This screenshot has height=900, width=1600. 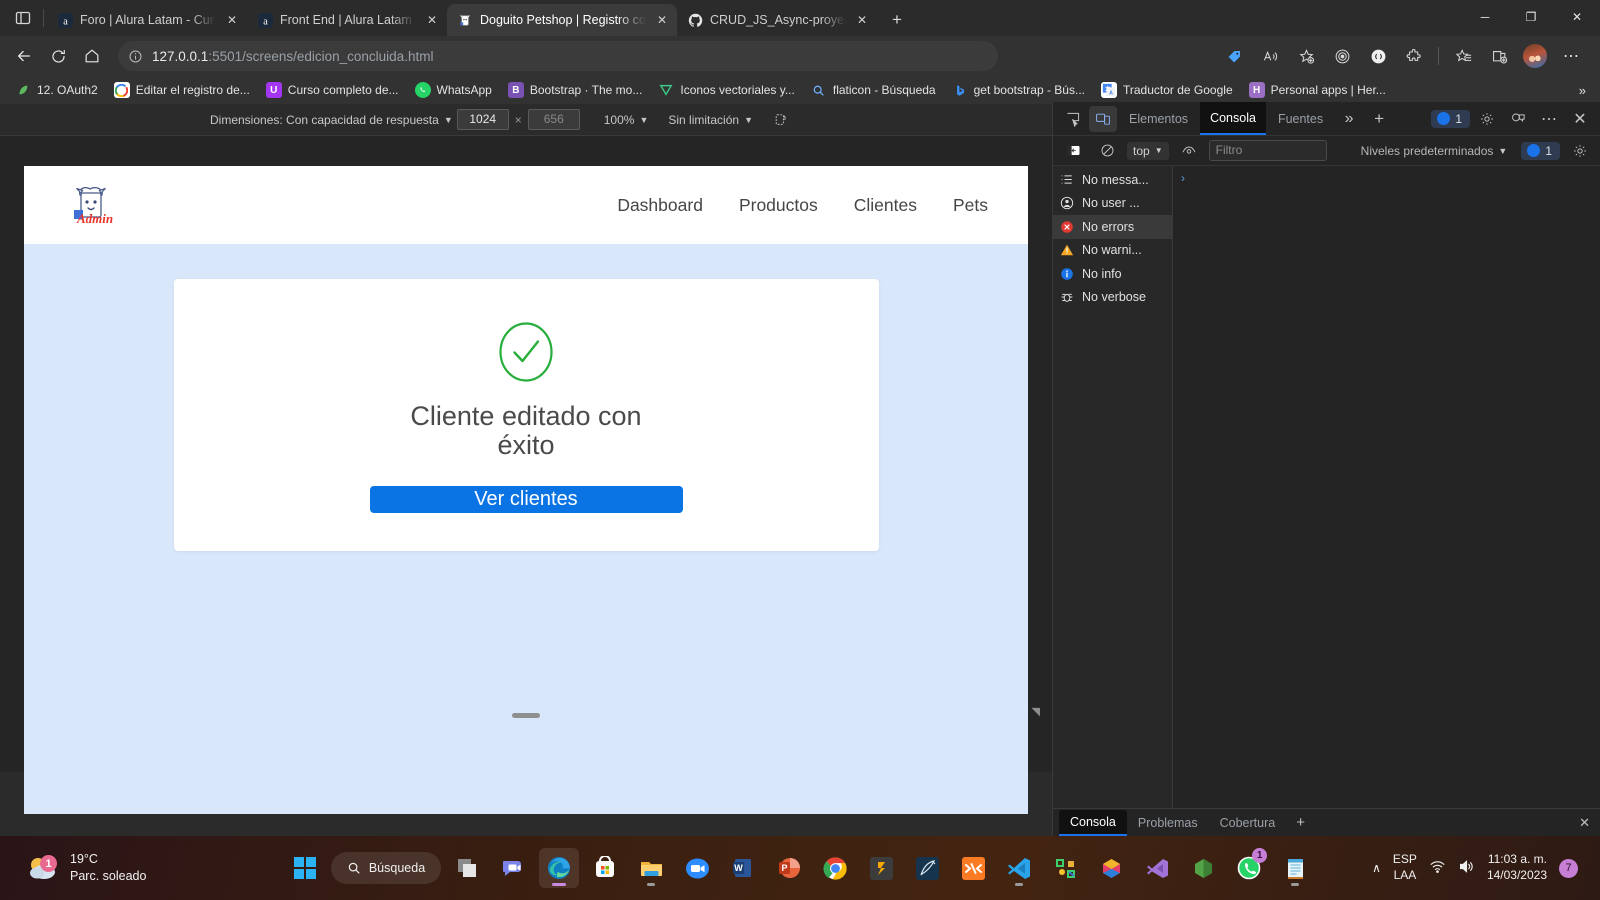 What do you see at coordinates (885, 205) in the screenshot?
I see `nav-link-clientes: Clientes` at bounding box center [885, 205].